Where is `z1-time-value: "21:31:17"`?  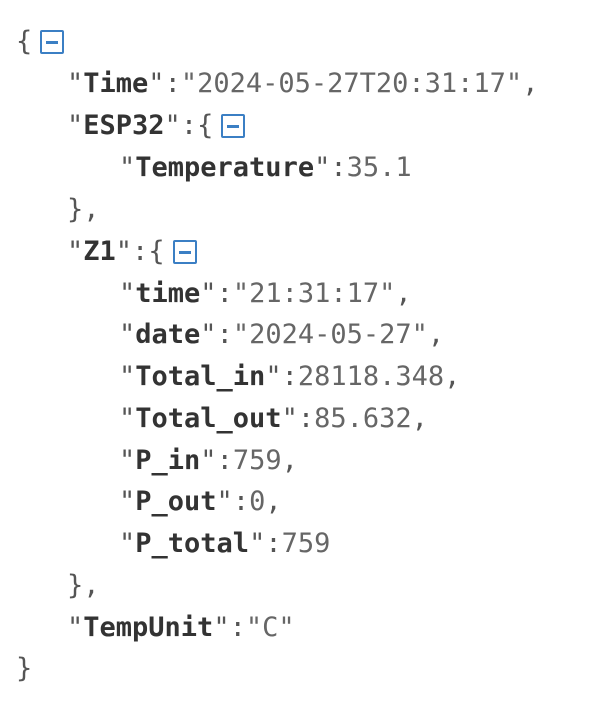
z1-time-value: "21:31:17" is located at coordinates (314, 293).